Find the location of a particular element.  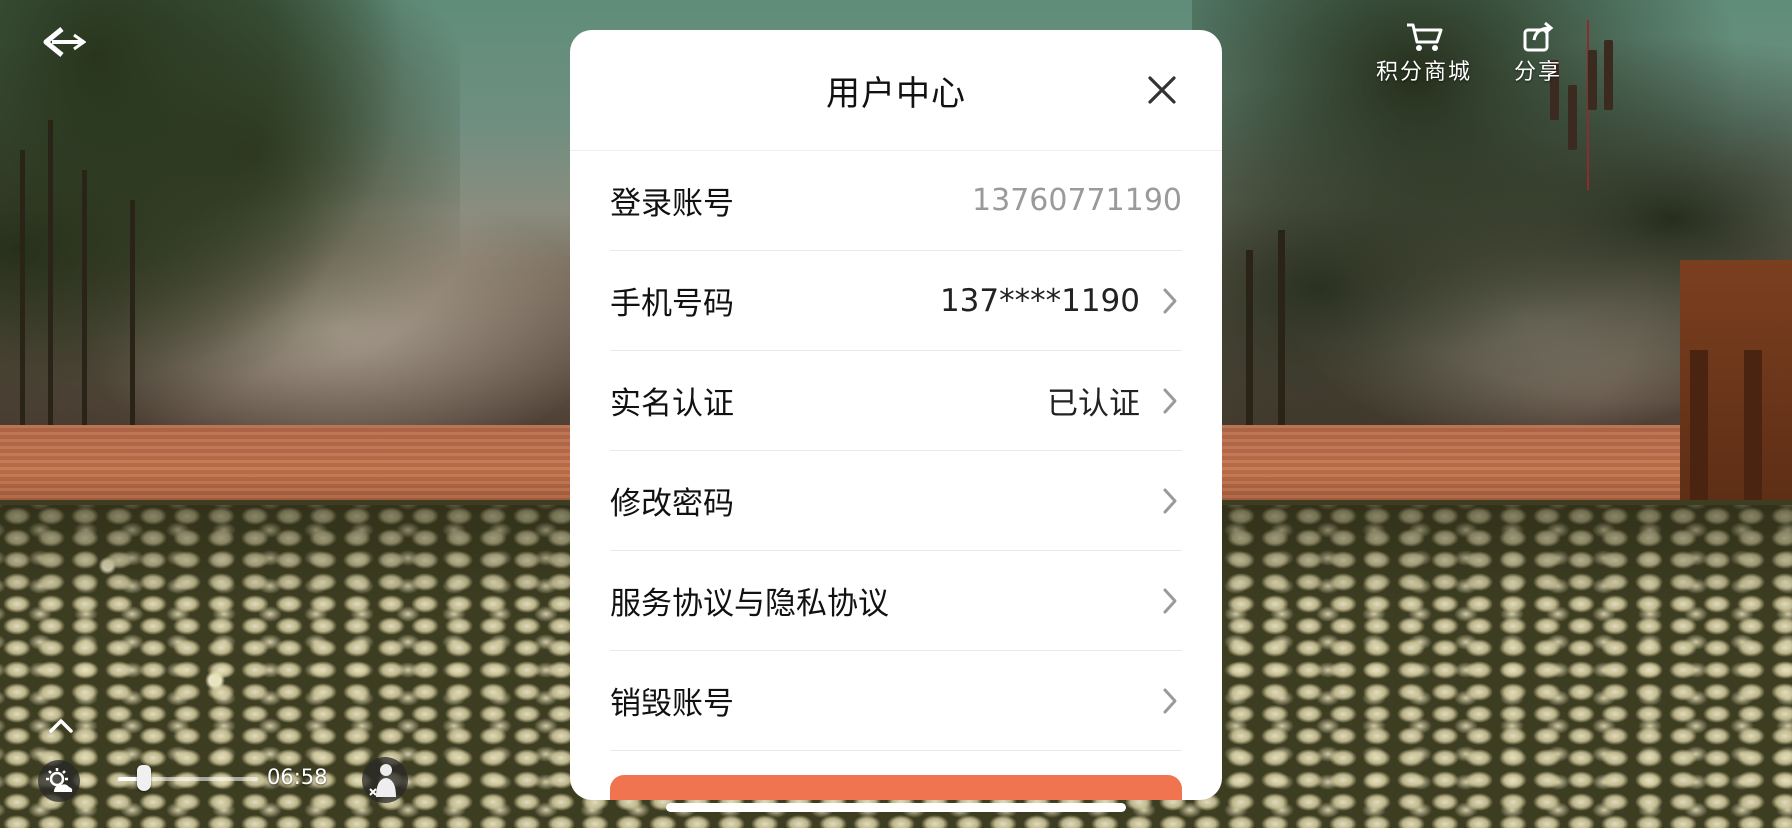

time-slider-fill is located at coordinates (128, 779).